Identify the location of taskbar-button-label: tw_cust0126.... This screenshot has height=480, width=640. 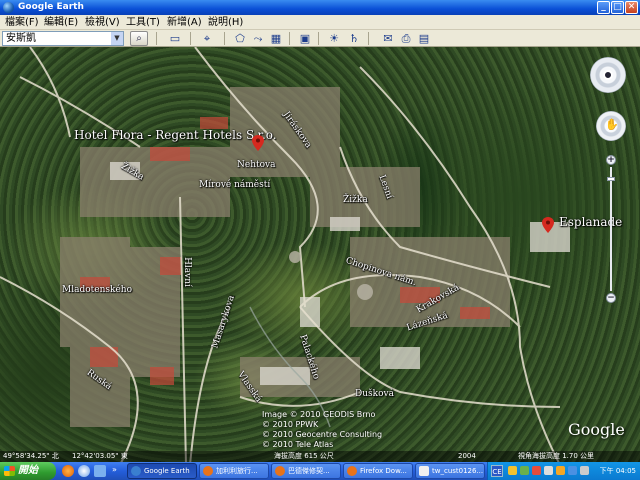
(458, 471).